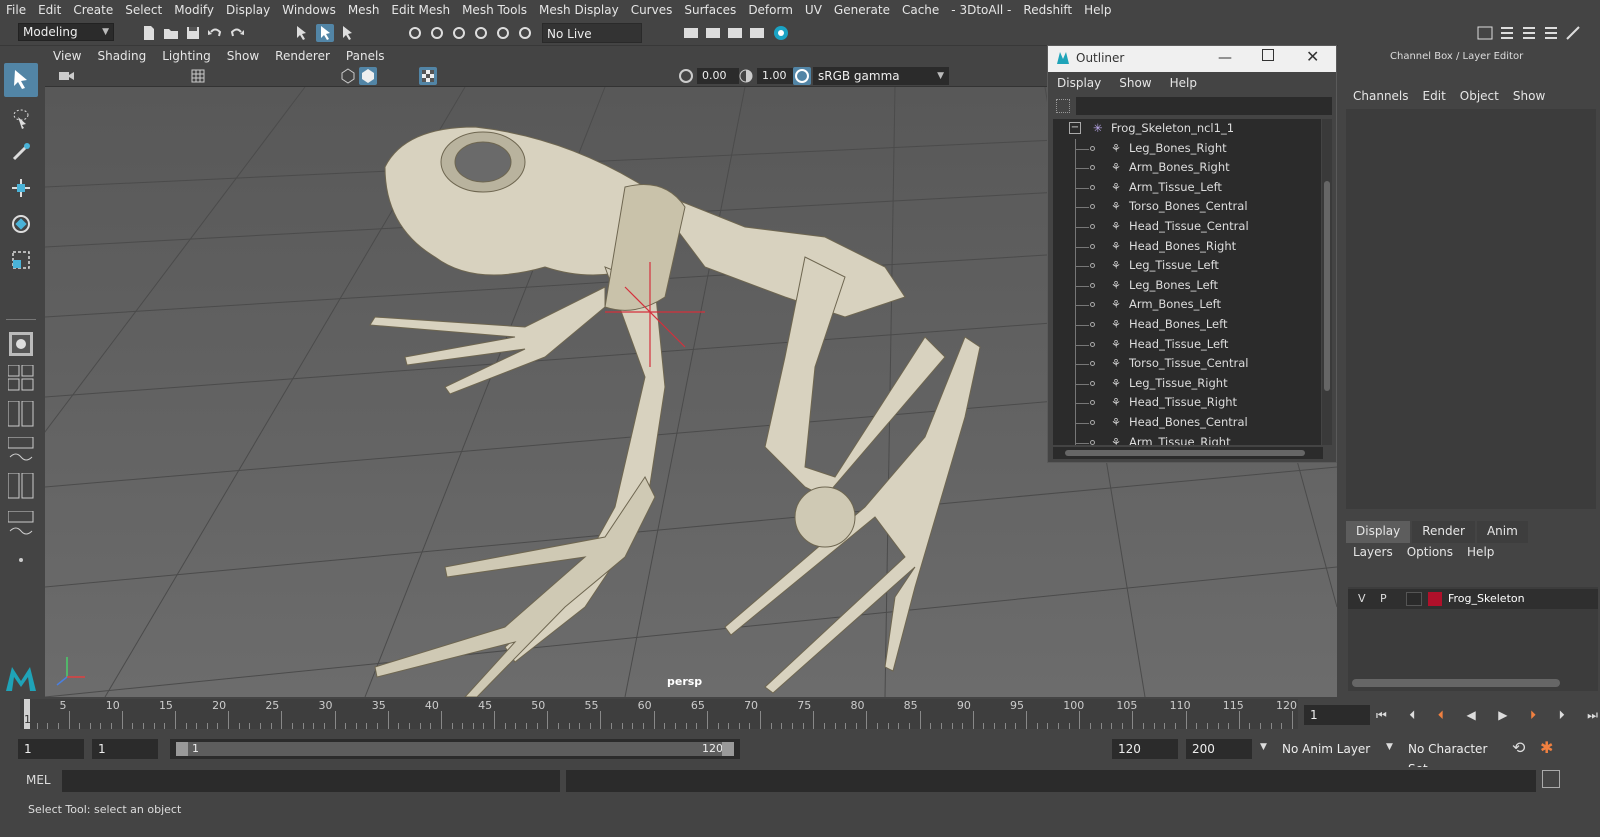  I want to click on render-view-icon, so click(691, 33).